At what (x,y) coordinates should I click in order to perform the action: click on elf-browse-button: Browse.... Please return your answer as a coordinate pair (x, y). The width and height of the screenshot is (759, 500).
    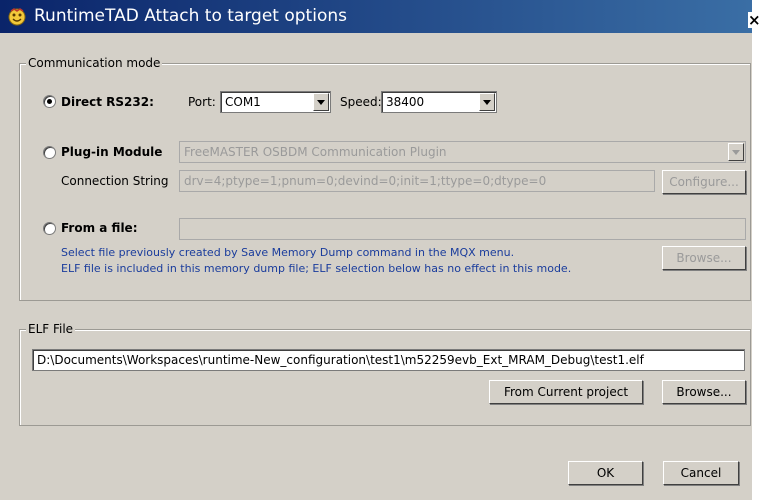
    Looking at the image, I should click on (704, 392).